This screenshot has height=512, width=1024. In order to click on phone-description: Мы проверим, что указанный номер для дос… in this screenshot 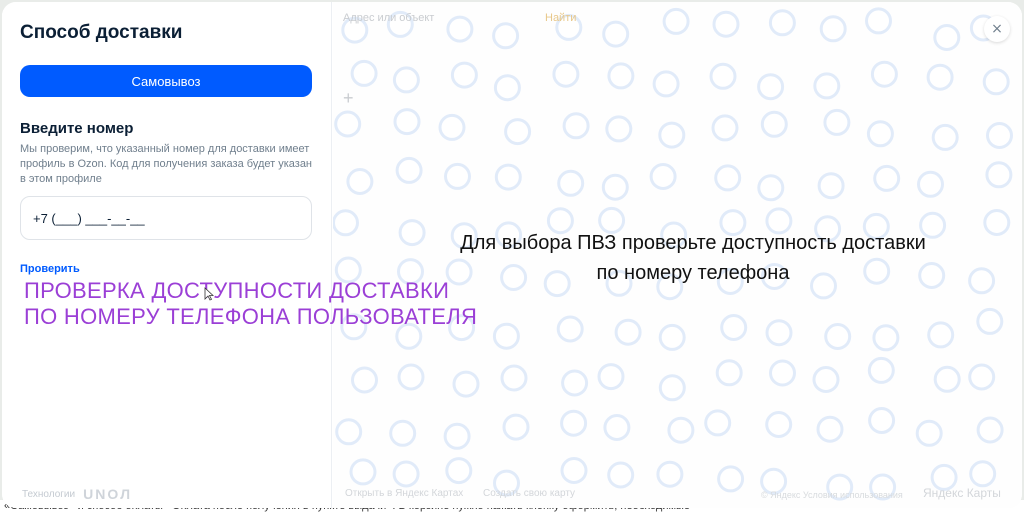, I will do `click(166, 164)`.